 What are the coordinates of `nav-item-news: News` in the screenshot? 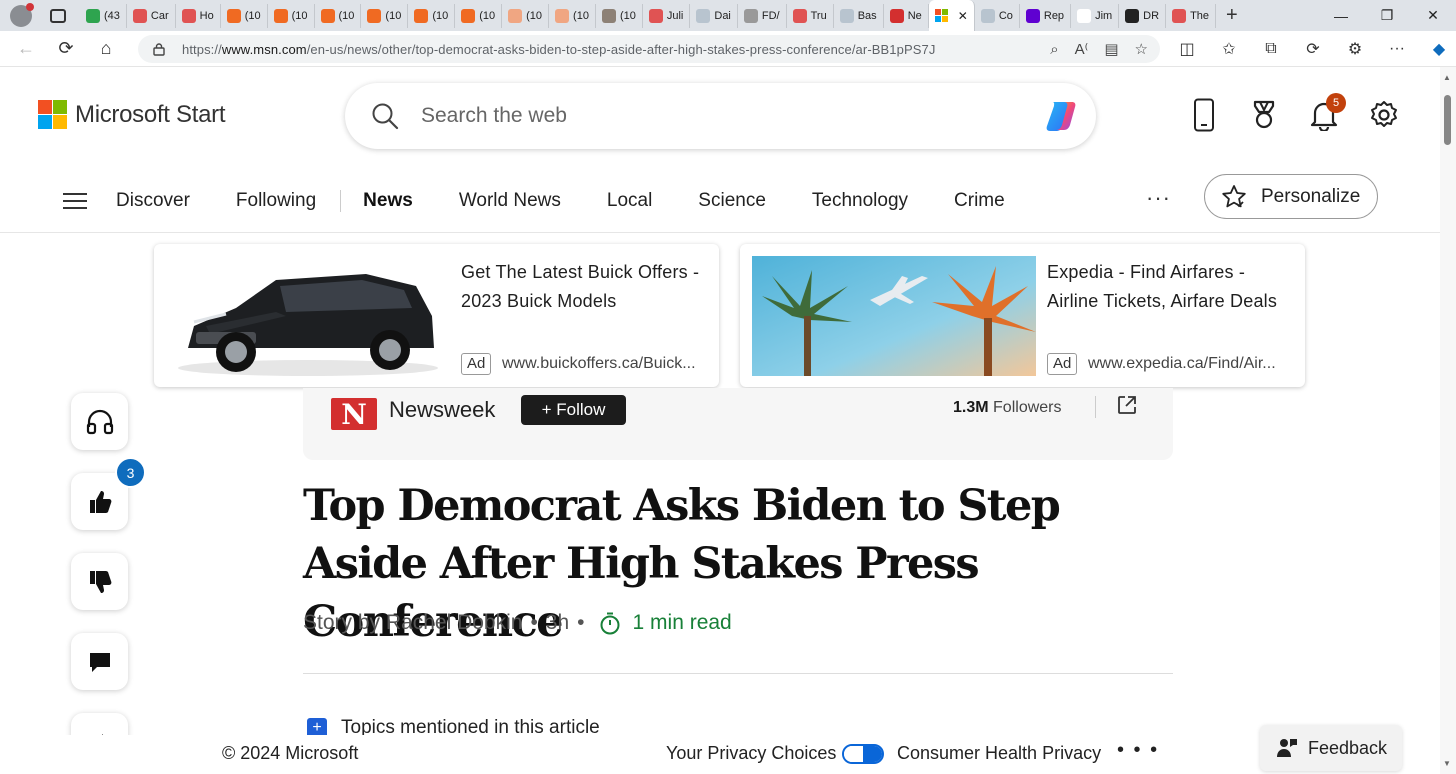 It's located at (388, 201).